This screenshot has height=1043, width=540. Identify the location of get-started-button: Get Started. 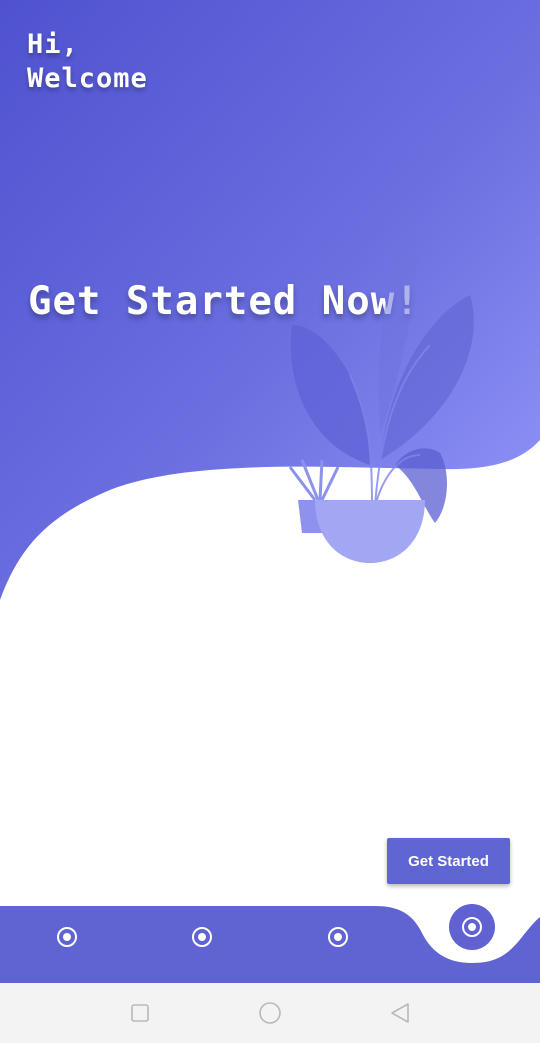
(448, 861).